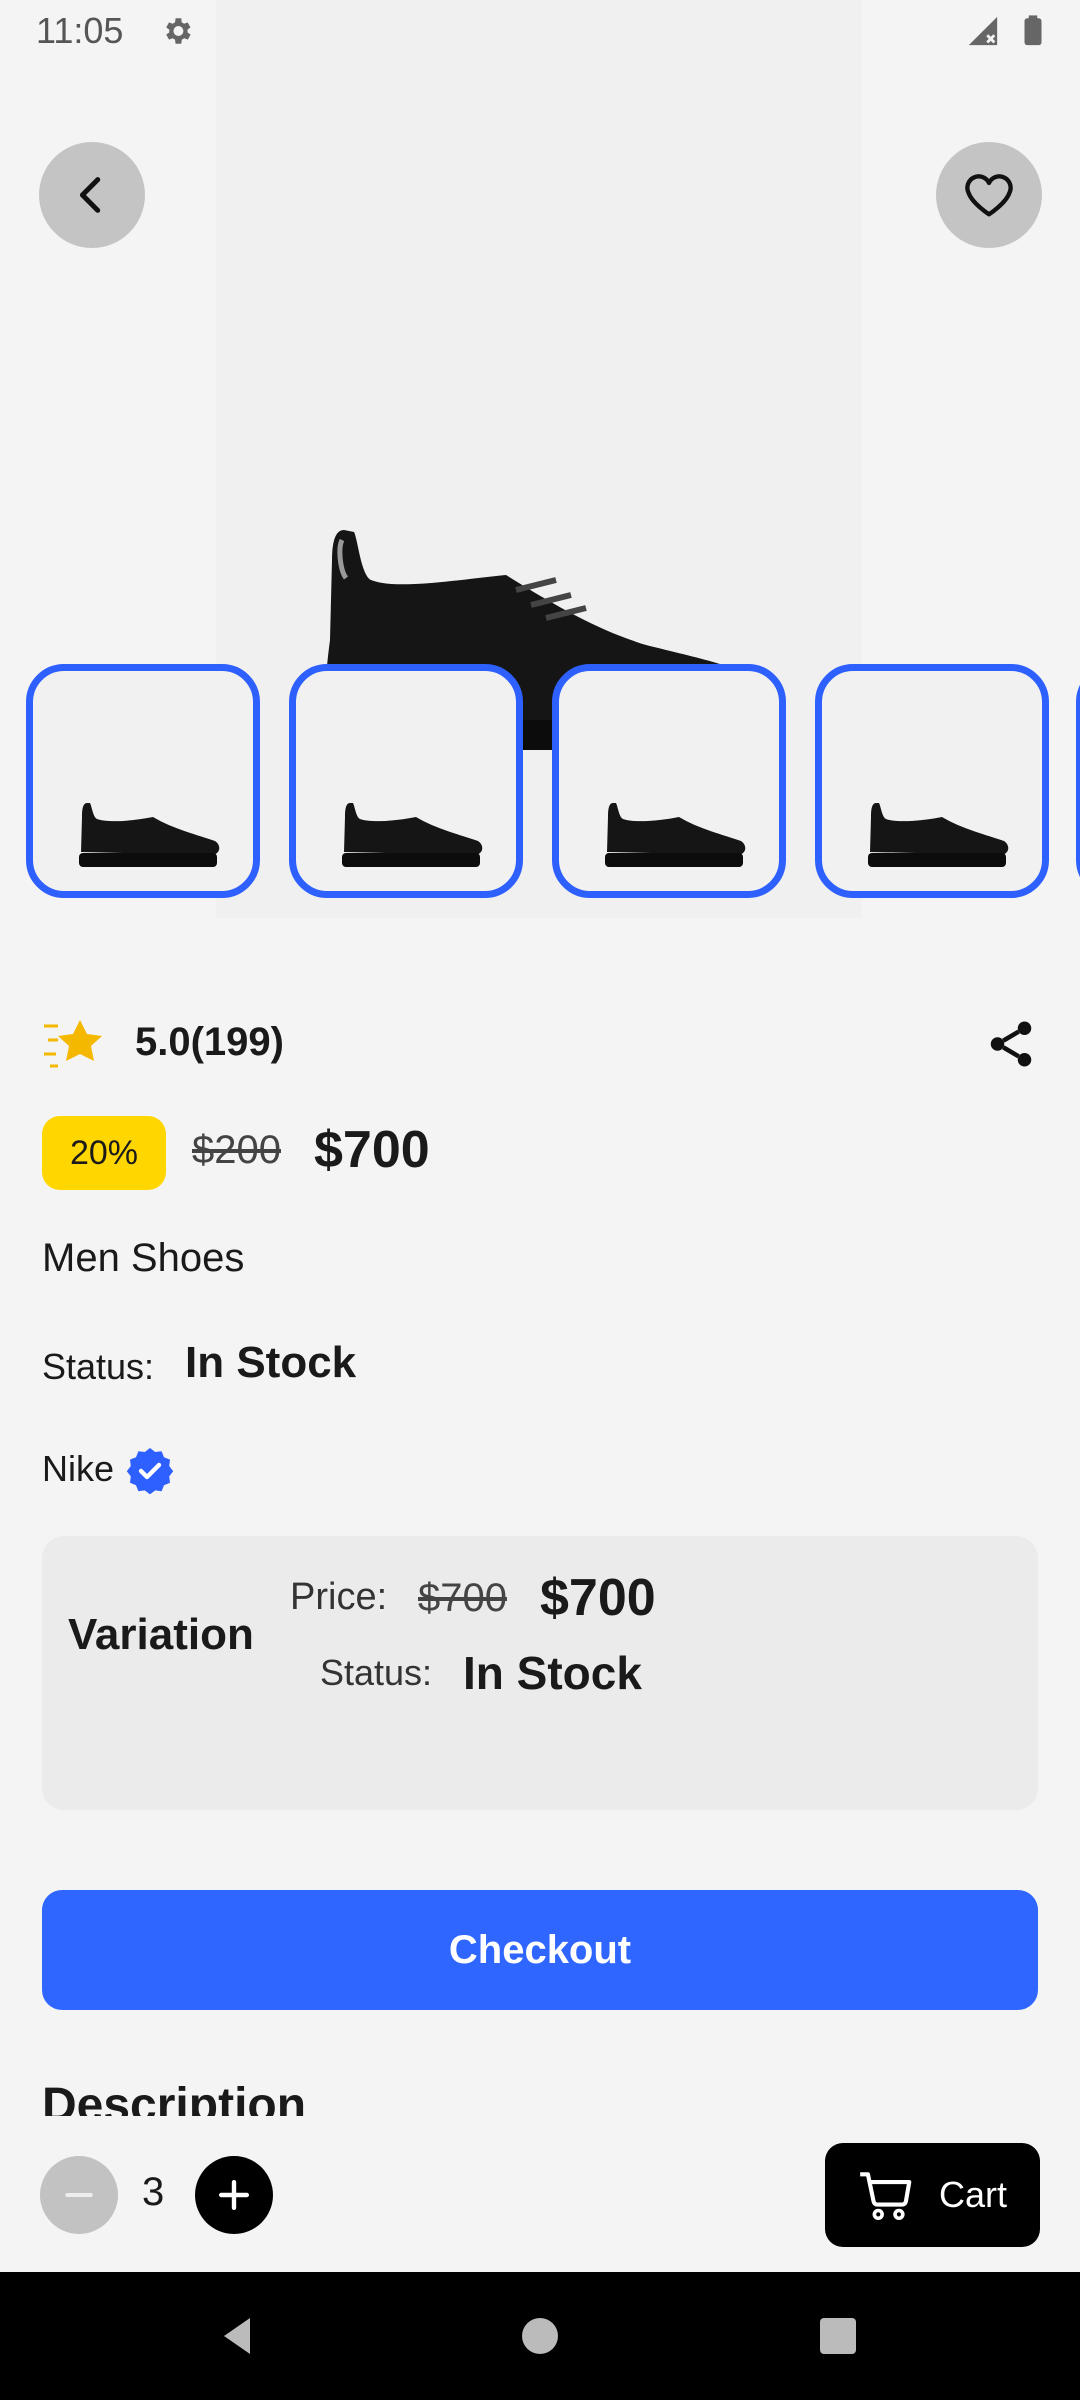  I want to click on battery-icon, so click(1033, 30).